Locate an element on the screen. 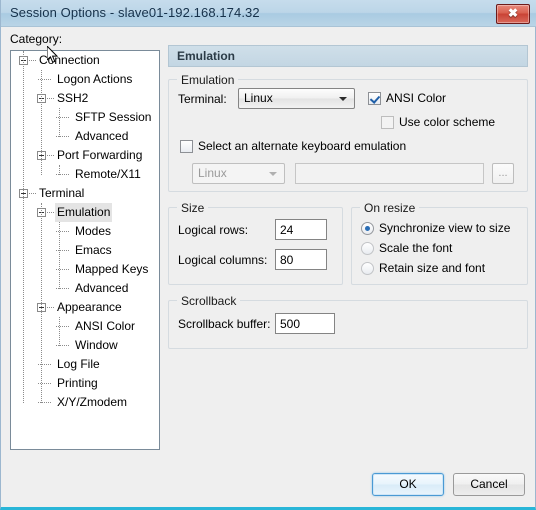 The height and width of the screenshot is (510, 536). logical-rows-label: Logical rows: is located at coordinates (213, 230).